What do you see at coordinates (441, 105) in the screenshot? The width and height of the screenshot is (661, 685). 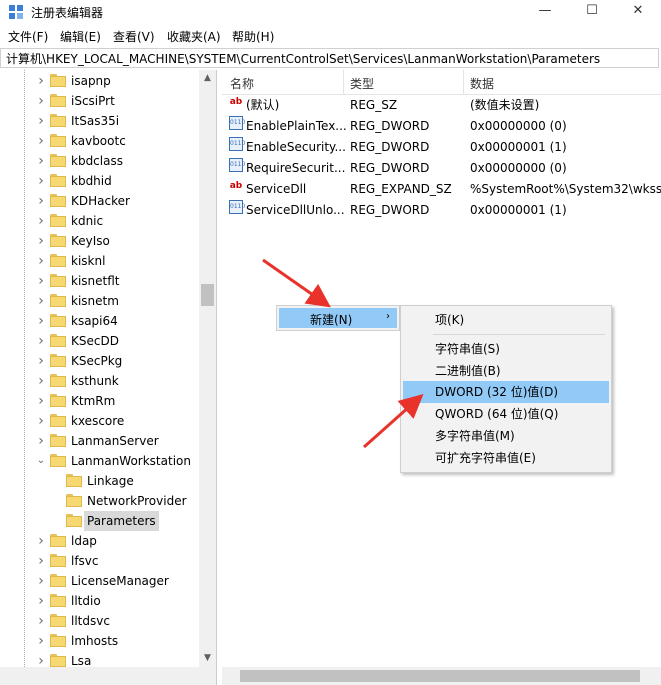 I see `list-item: ab (默认) REG_SZ (数值未设置)` at bounding box center [441, 105].